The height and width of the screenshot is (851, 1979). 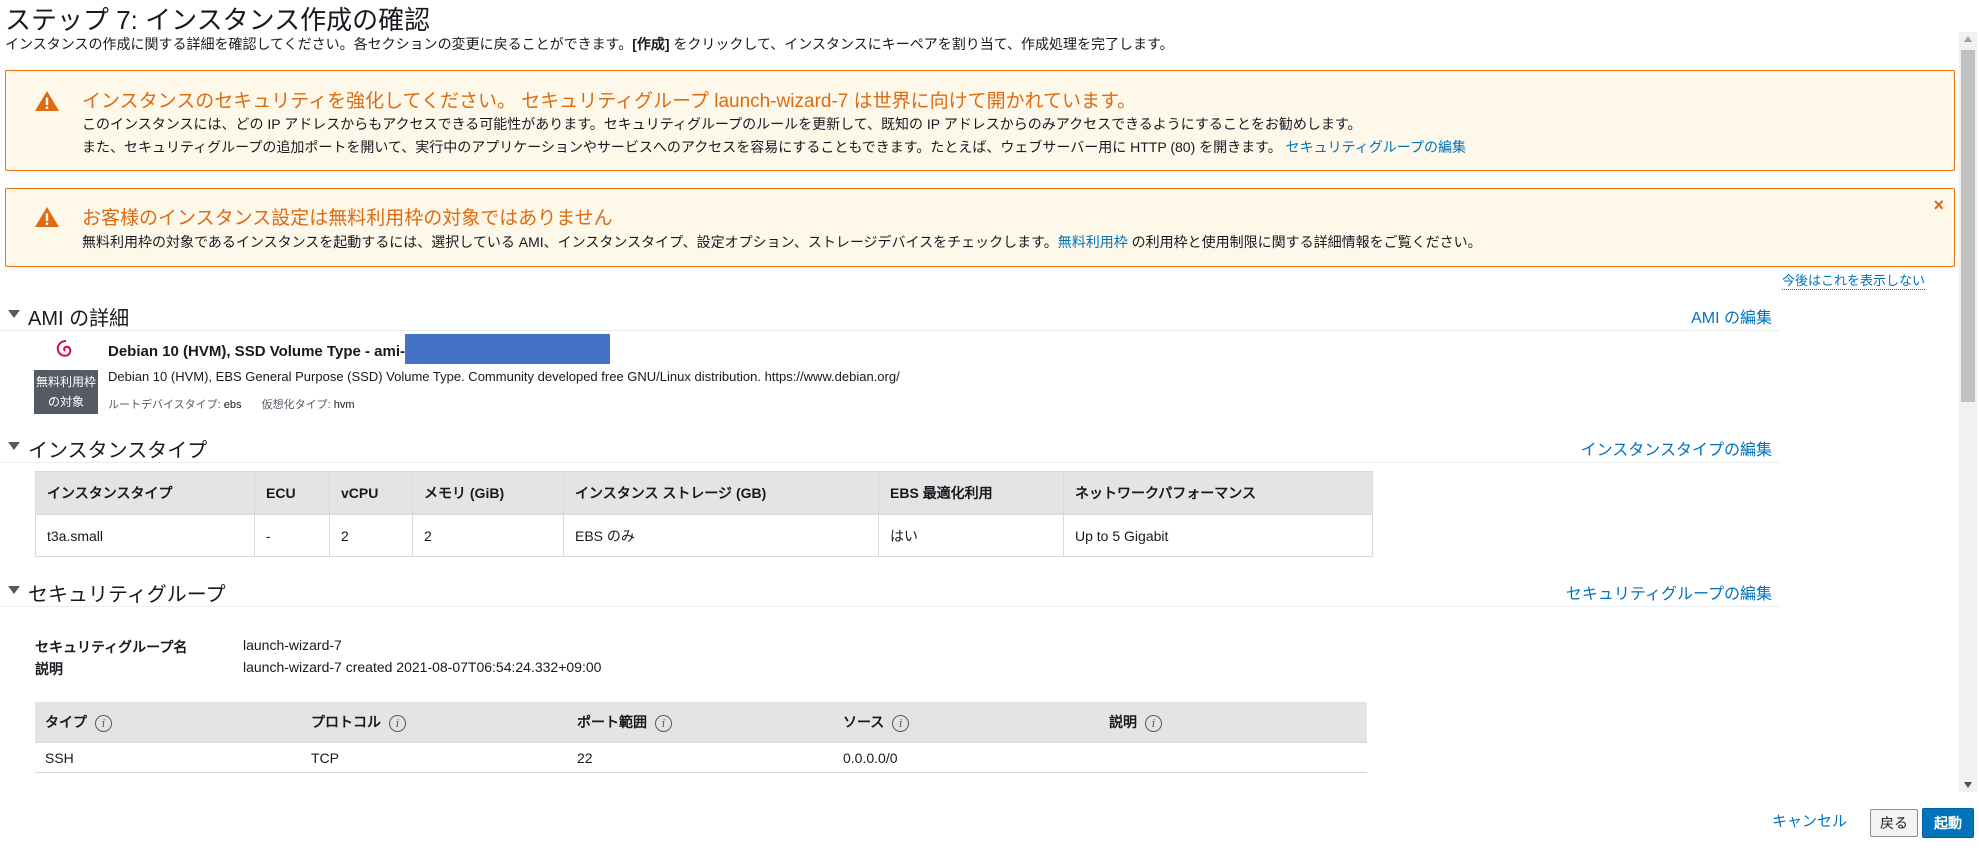 I want to click on table-cell: 0.0.0.0/0, so click(x=966, y=757).